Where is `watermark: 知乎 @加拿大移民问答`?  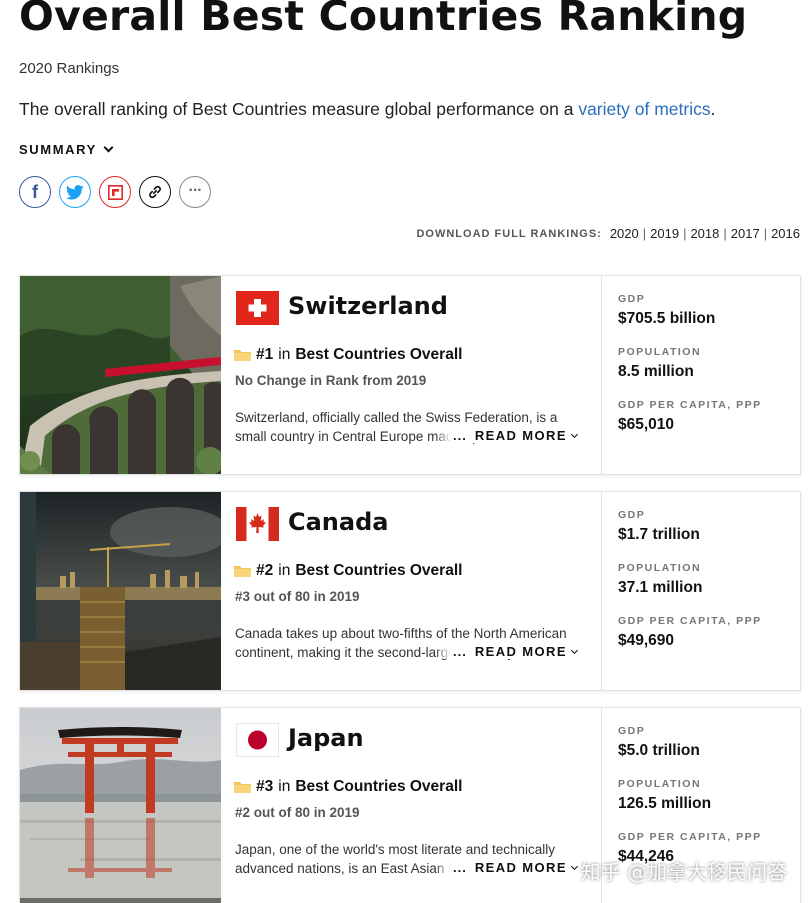
watermark: 知乎 @加拿大移民问答 is located at coordinates (683, 872).